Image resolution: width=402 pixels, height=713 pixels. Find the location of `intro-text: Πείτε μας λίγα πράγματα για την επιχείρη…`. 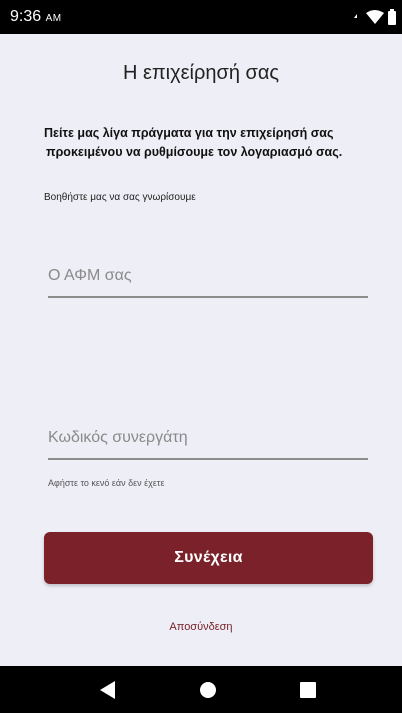

intro-text: Πείτε μας λίγα πράγματα για την επιχείρη… is located at coordinates (209, 143).